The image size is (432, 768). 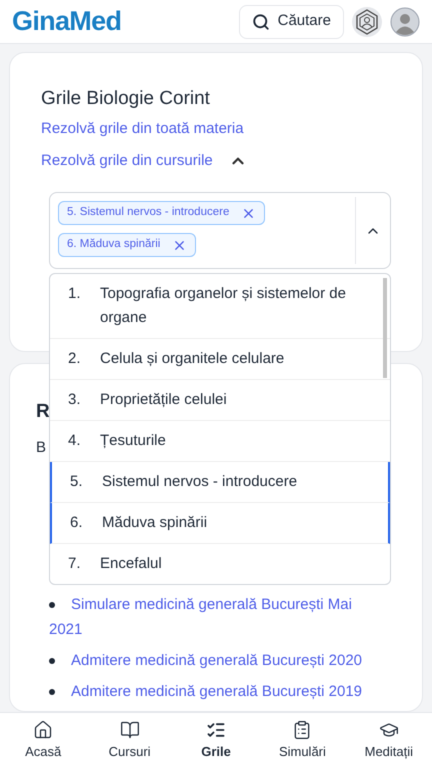 I want to click on nav-tab: Acasă, so click(x=43, y=740).